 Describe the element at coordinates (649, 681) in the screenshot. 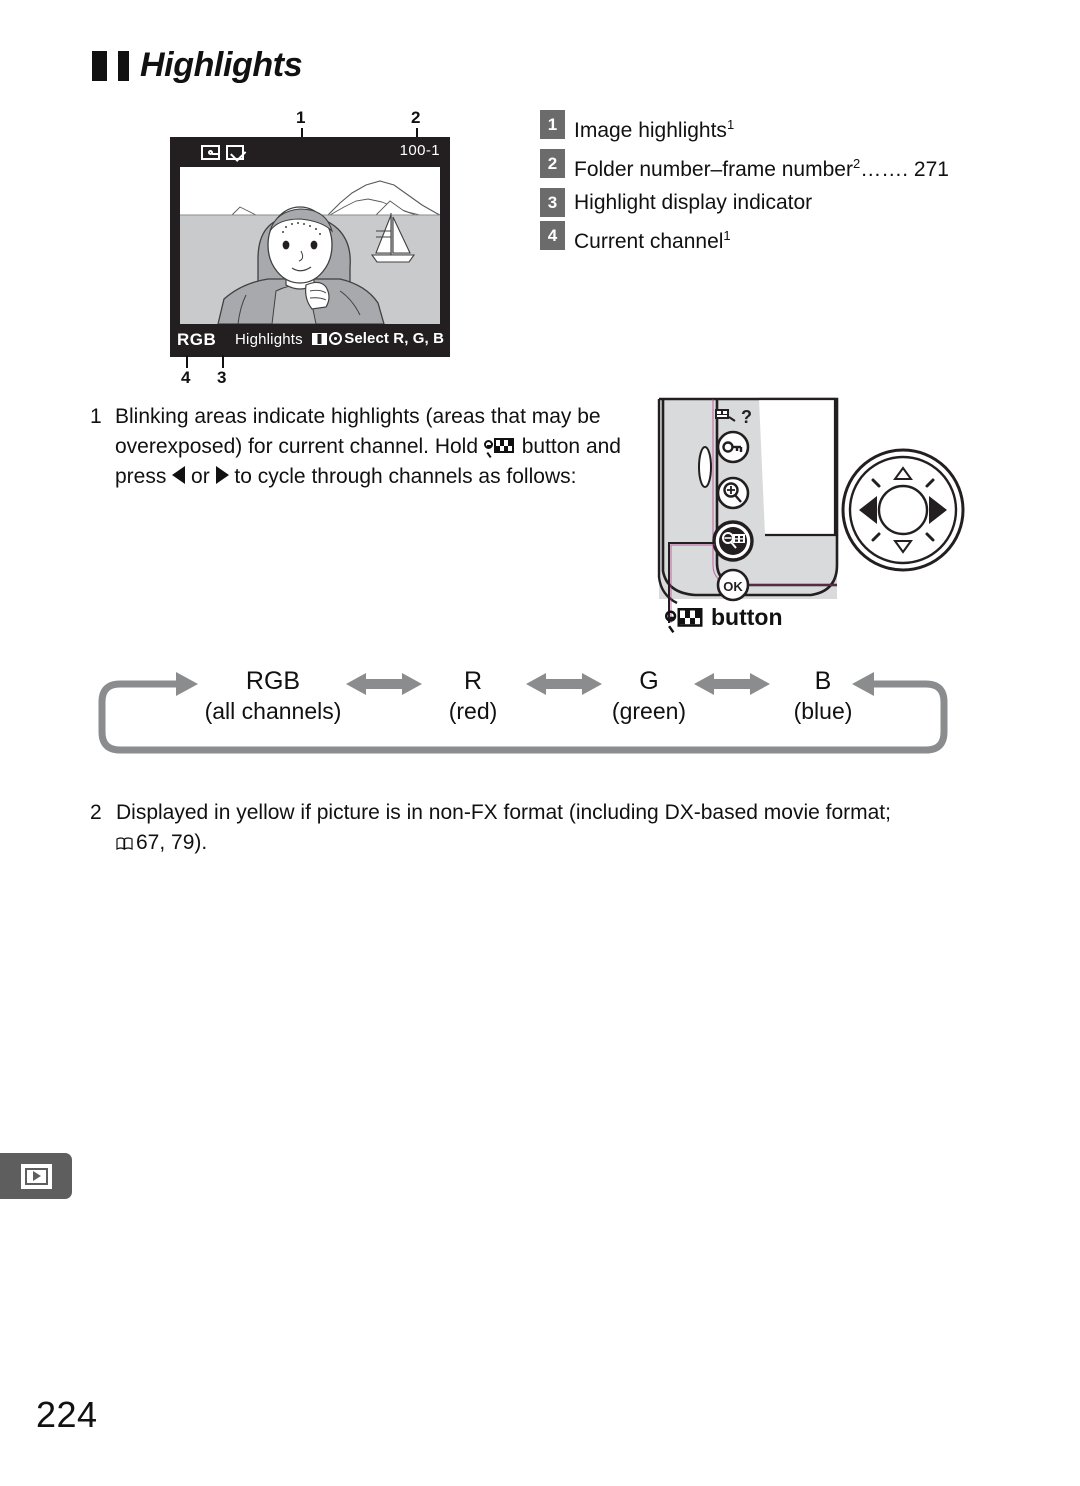

I see `cycle-item-2-top: G` at that location.